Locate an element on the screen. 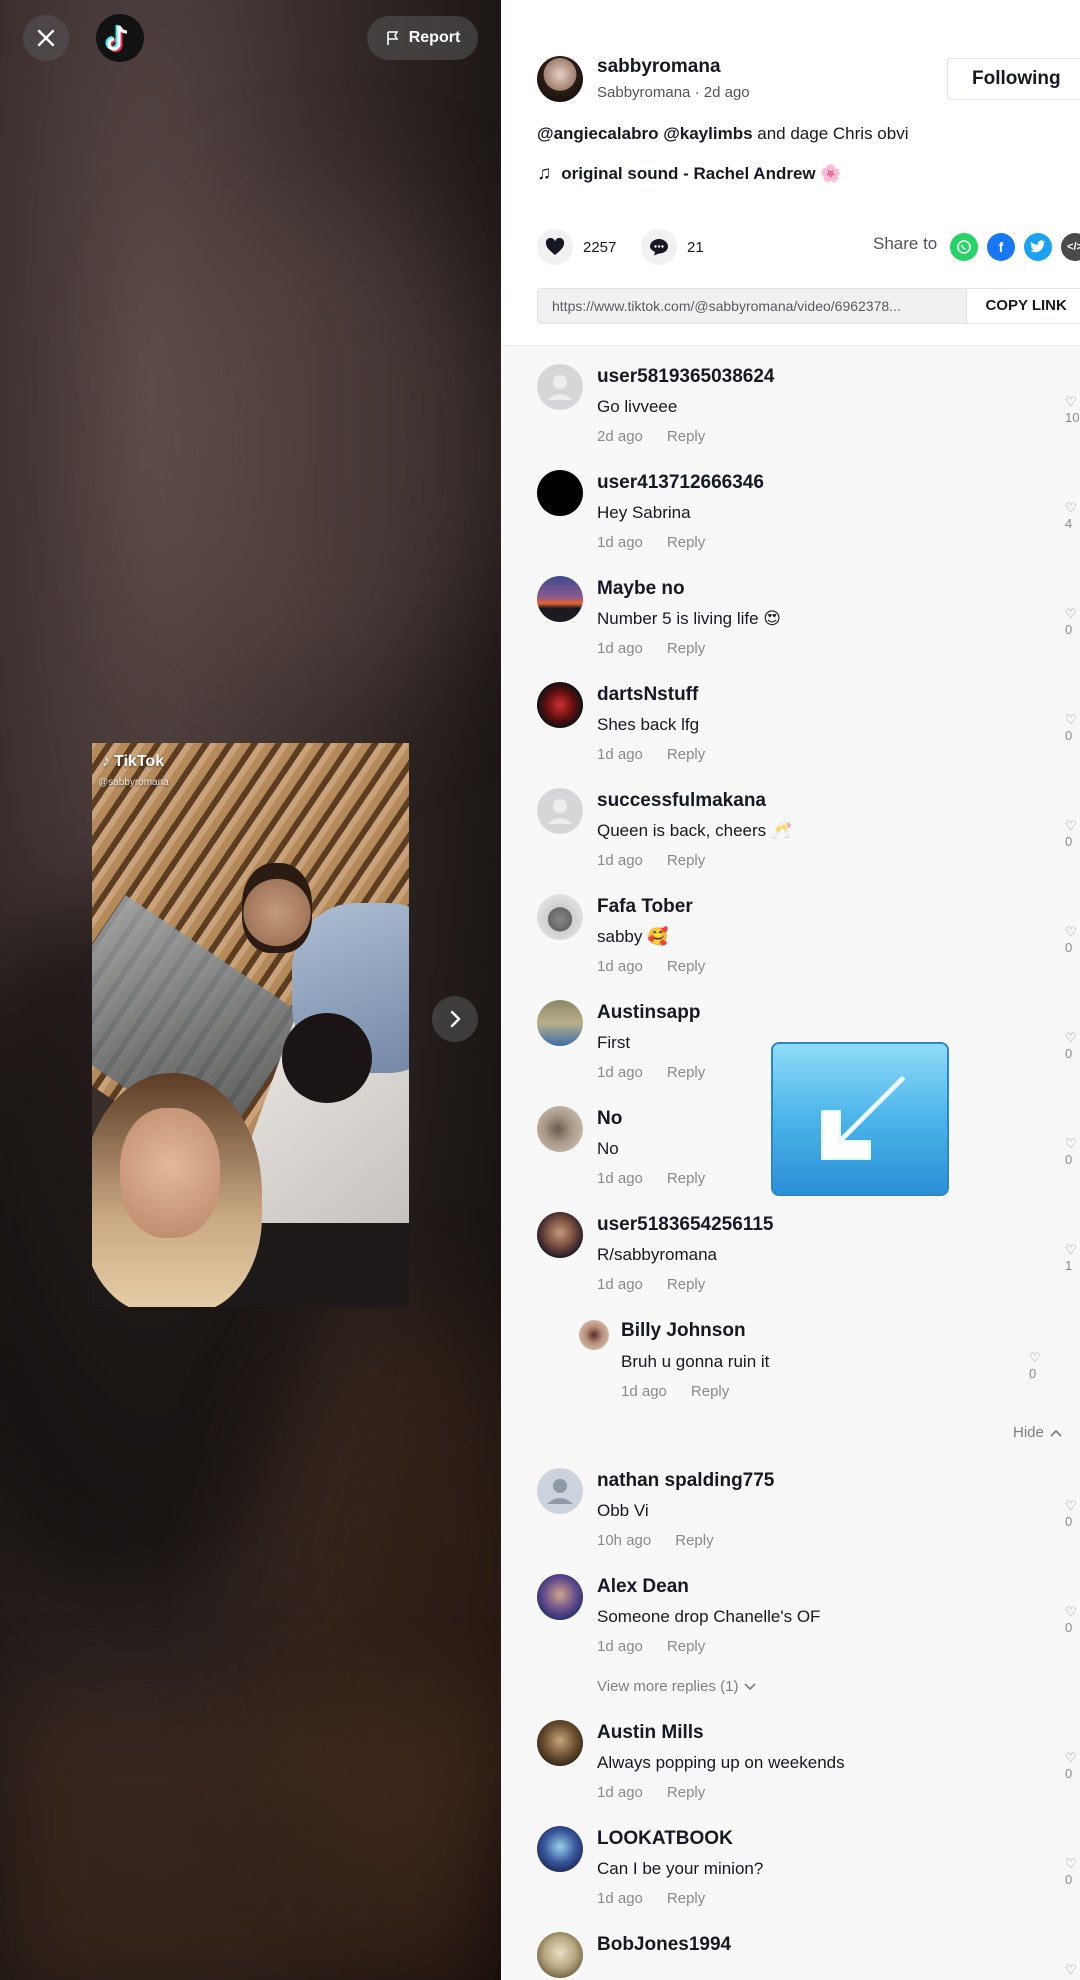 The image size is (1080, 1980). comment-username: user5183654256115 is located at coordinates (685, 1225).